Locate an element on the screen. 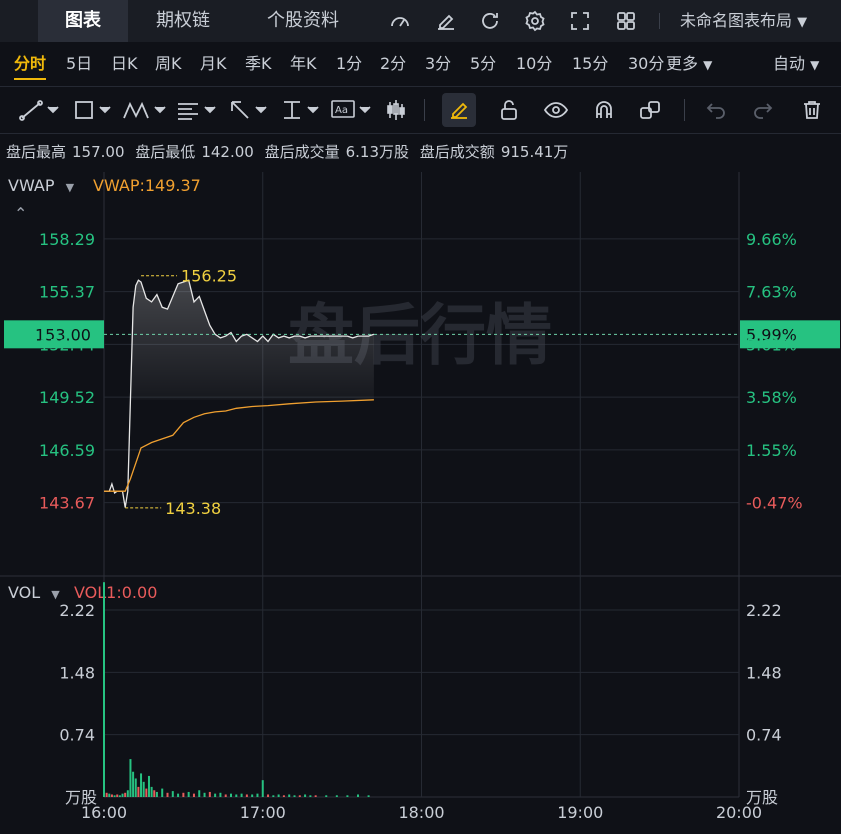 This screenshot has width=841, height=834. pct-tick-label: -0.47% is located at coordinates (774, 503).